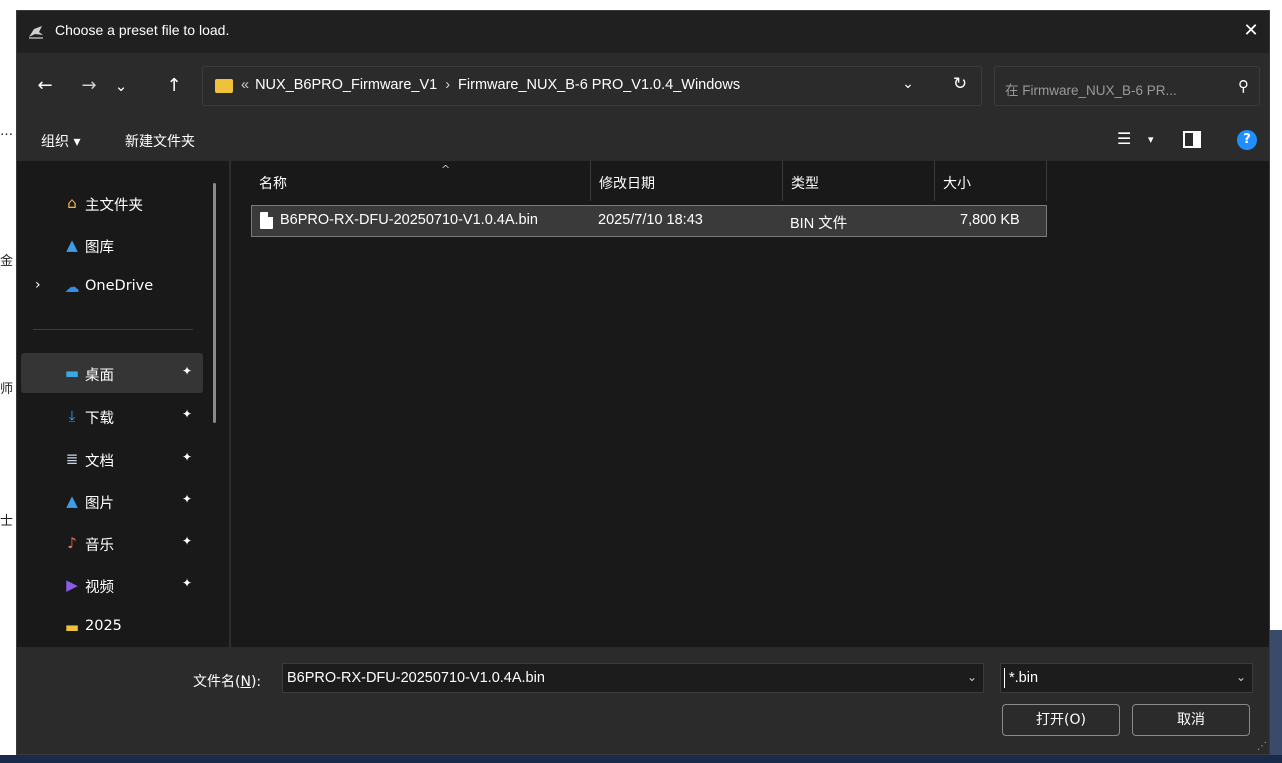  I want to click on breadcrumb-item: Firmware_NUX_B-6 PRO_V1.0.4_Windows, so click(599, 85).